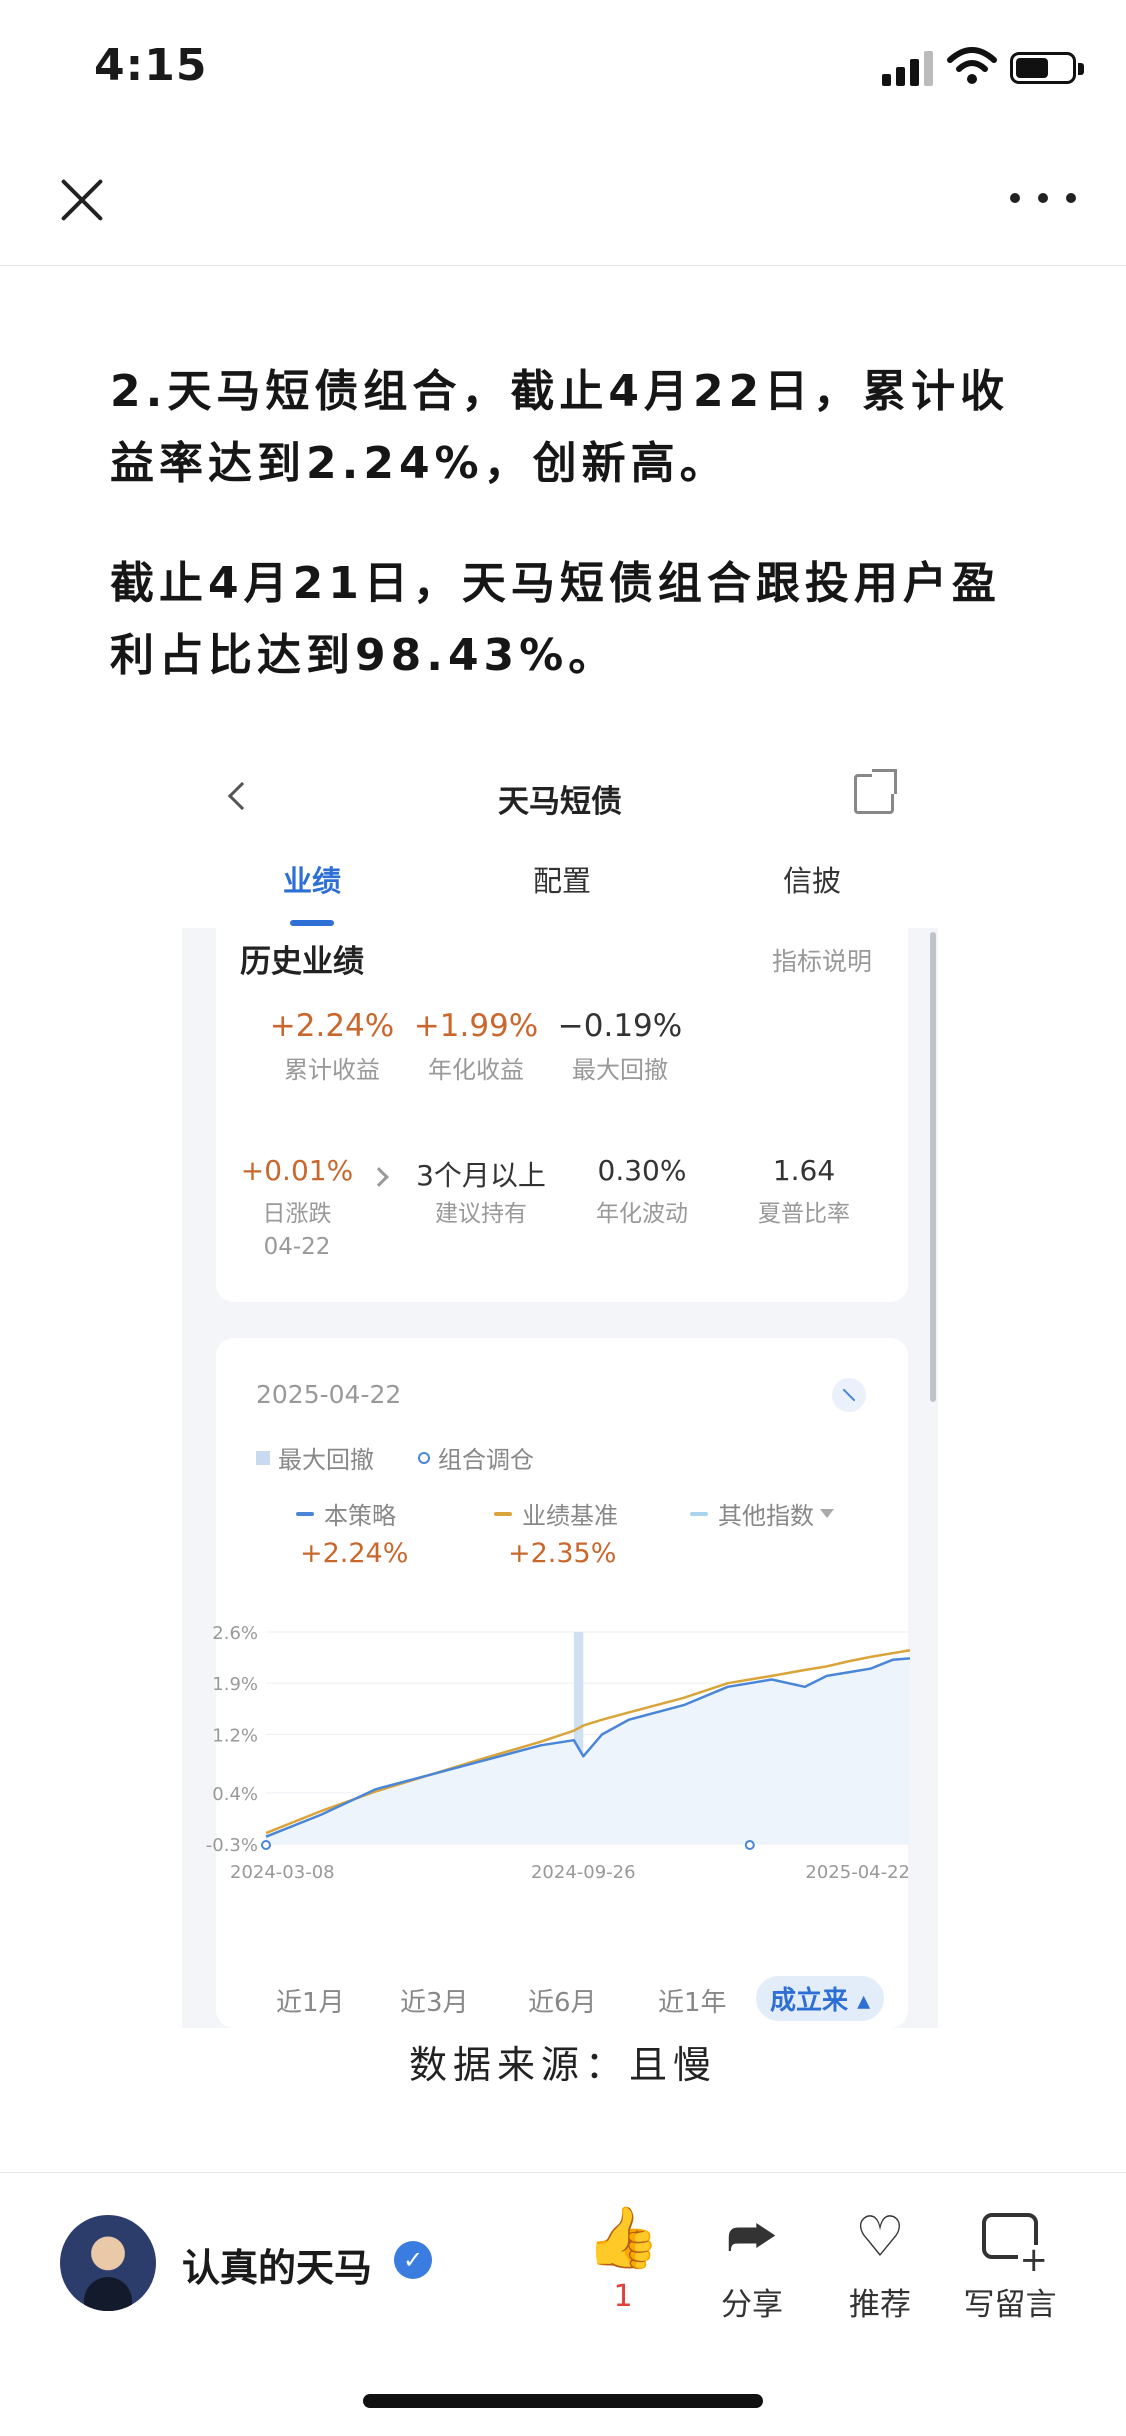 This screenshot has width=1126, height=2436. I want to click on expand-icon, so click(849, 1395).